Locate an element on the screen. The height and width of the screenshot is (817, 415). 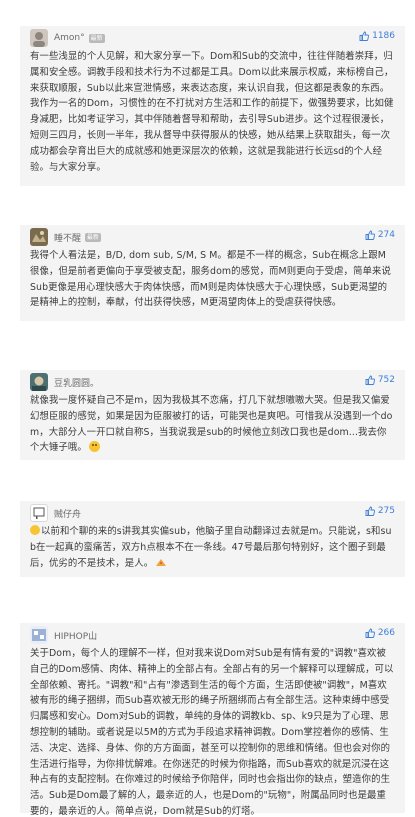
comment-header: 睡不醒 最新 274 is located at coordinates (212, 237).